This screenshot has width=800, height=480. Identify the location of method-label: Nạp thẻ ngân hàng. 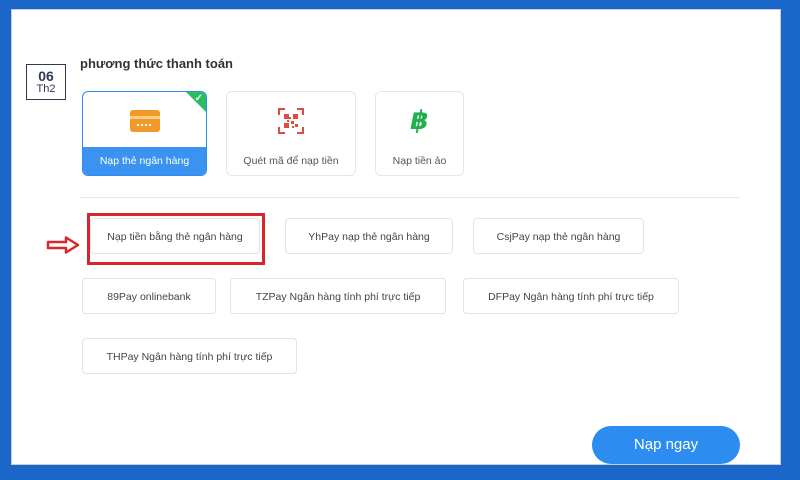
(144, 161).